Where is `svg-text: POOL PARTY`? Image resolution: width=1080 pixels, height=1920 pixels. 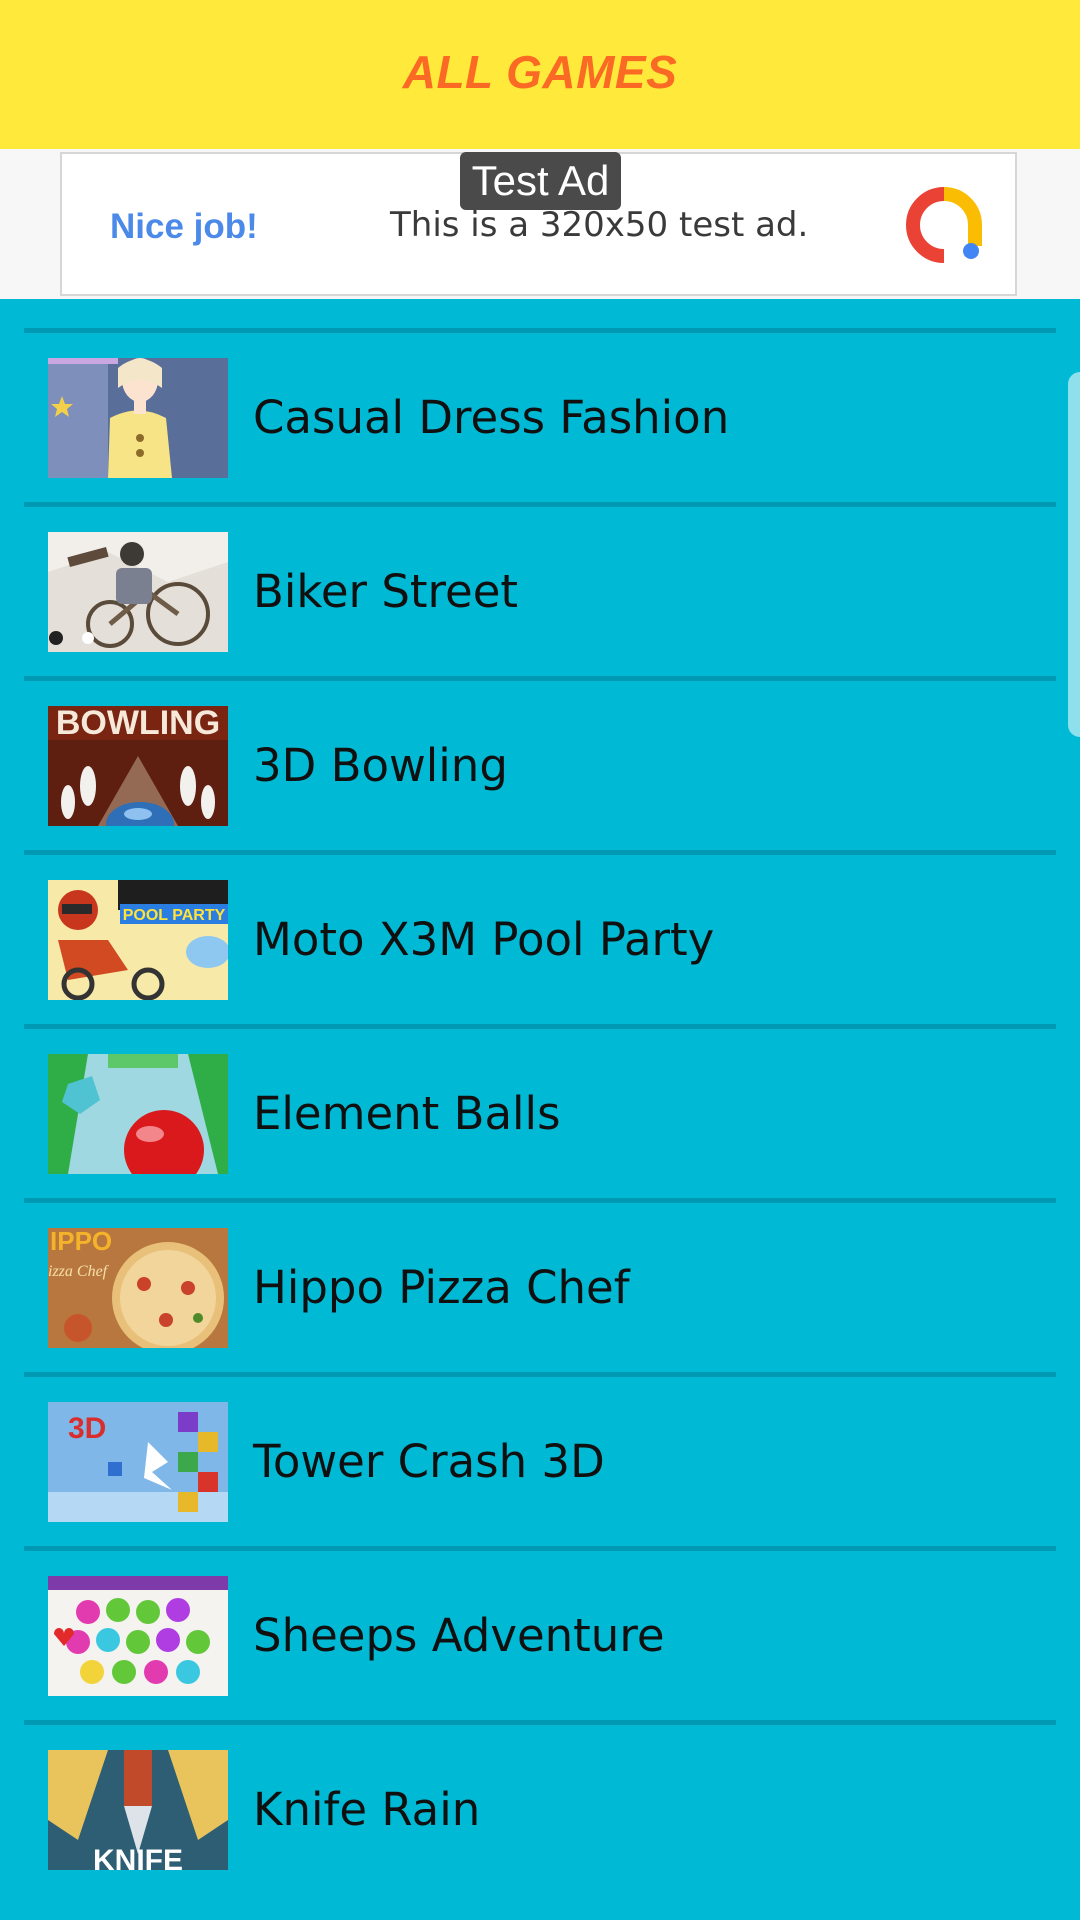 svg-text: POOL PARTY is located at coordinates (174, 915).